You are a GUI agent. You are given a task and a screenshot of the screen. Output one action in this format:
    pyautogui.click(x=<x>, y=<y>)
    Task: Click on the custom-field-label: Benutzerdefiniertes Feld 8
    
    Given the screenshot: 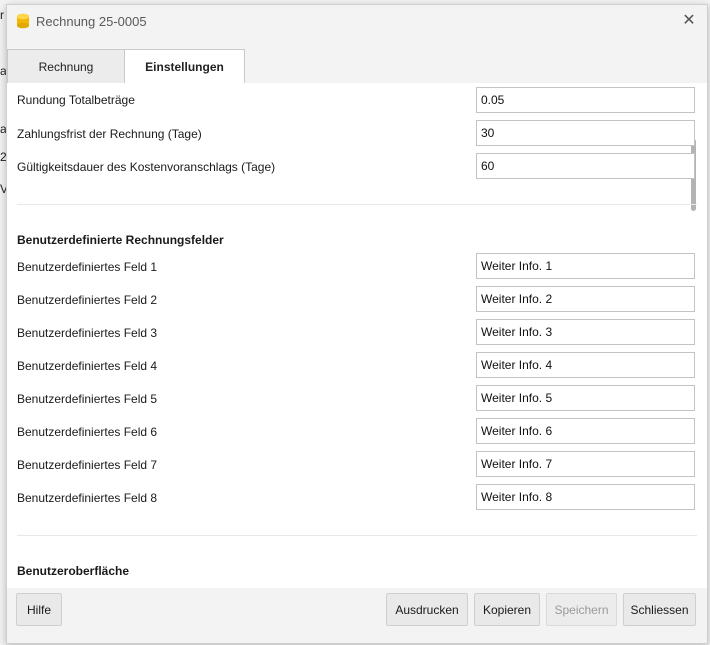 What is the action you would take?
    pyautogui.click(x=87, y=498)
    